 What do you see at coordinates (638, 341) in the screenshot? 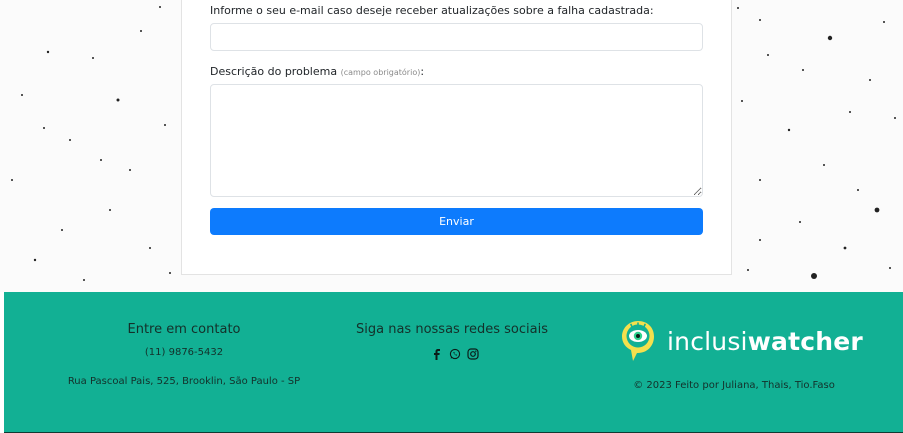
I see `eye-logo-icon` at bounding box center [638, 341].